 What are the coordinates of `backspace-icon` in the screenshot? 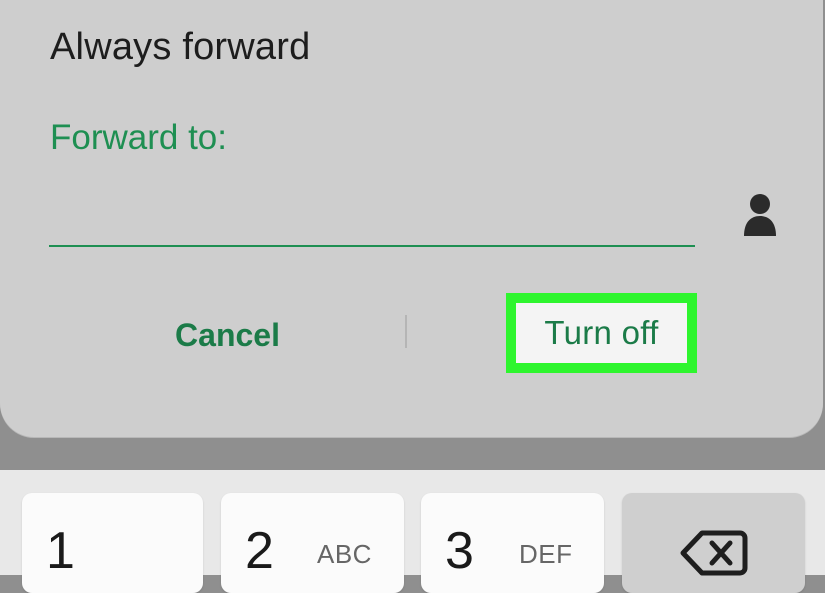 It's located at (714, 553).